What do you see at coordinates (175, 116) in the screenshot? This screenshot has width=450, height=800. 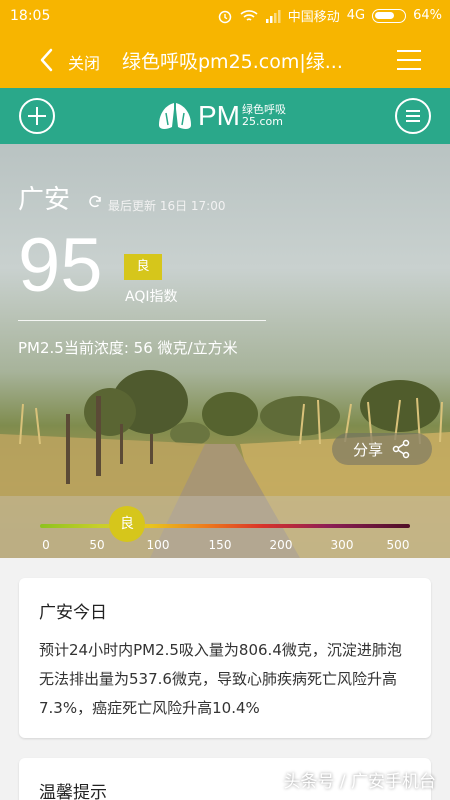 I see `lungs-icon` at bounding box center [175, 116].